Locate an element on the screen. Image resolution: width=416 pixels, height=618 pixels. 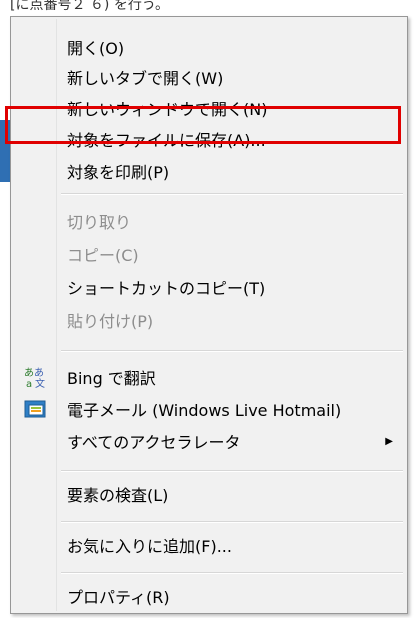
email-icon is located at coordinates (35, 409).